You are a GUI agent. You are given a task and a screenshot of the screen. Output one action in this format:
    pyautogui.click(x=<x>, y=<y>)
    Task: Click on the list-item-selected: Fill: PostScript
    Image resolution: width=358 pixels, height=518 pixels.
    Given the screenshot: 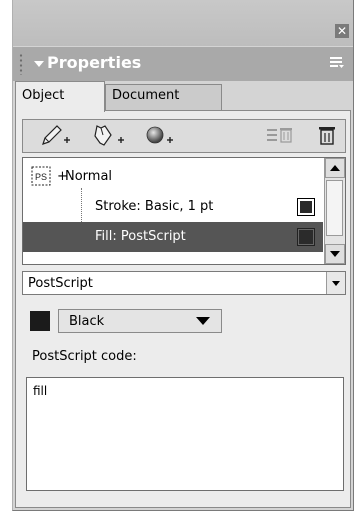 What is the action you would take?
    pyautogui.click(x=173, y=237)
    